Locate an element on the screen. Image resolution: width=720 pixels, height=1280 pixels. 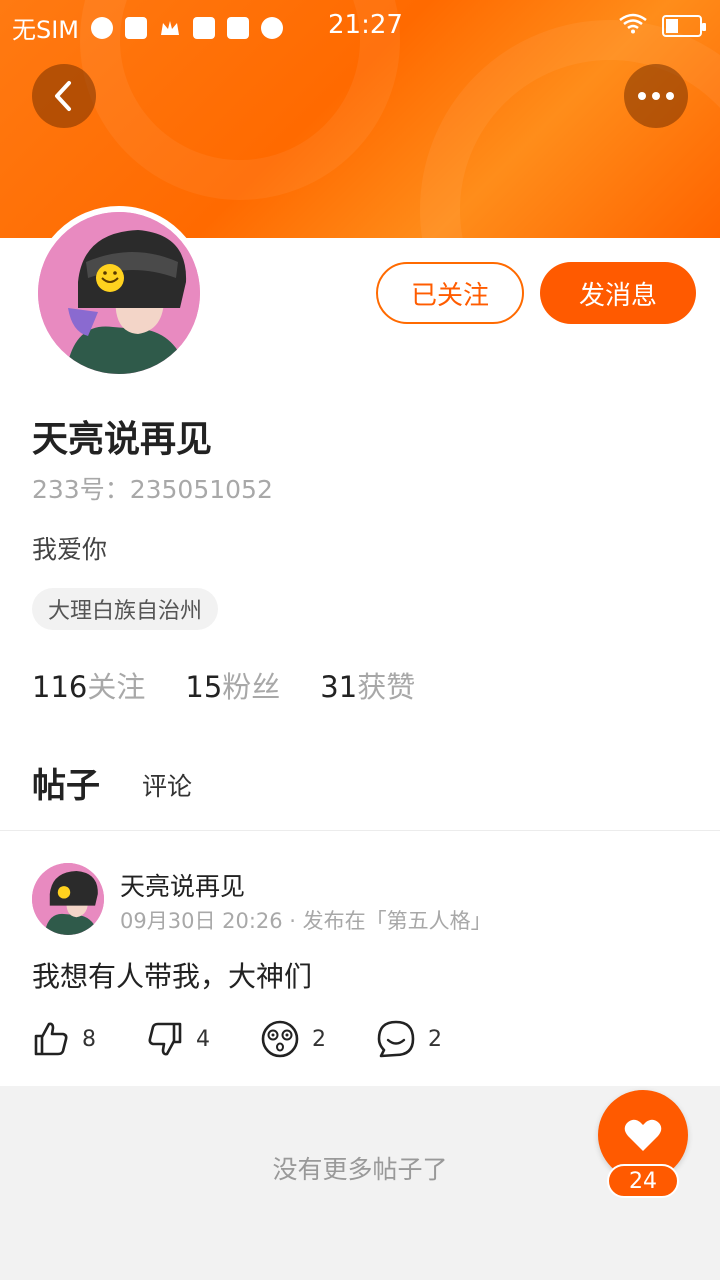
stat-label: 获赞 is located at coordinates (386, 687).